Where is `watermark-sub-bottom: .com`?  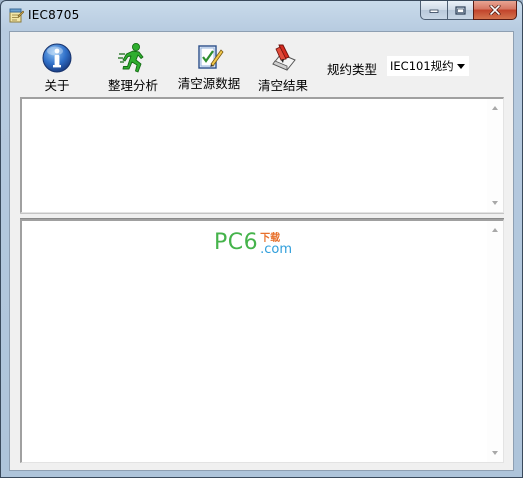 watermark-sub-bottom: .com is located at coordinates (276, 249).